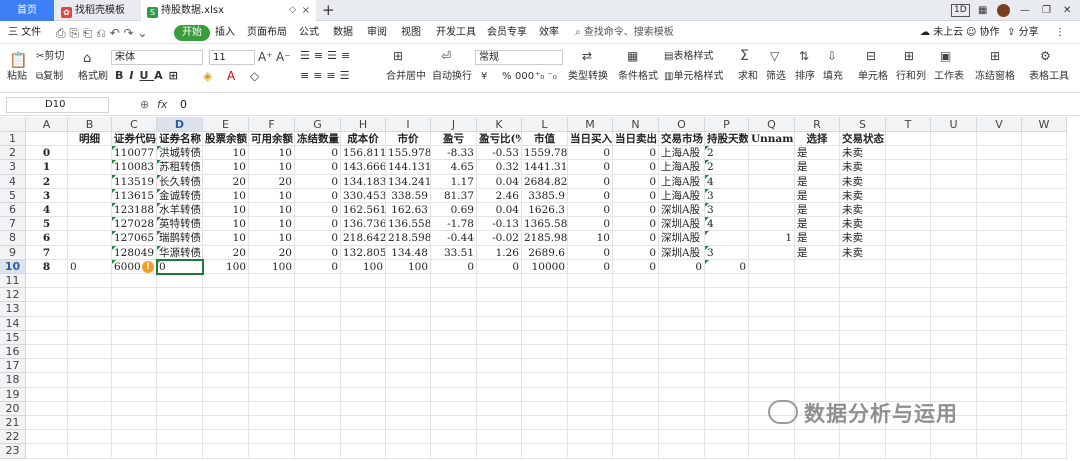 Image resolution: width=1080 pixels, height=461 pixels. Describe the element at coordinates (13, 366) in the screenshot. I see `row-header-17: 17` at that location.